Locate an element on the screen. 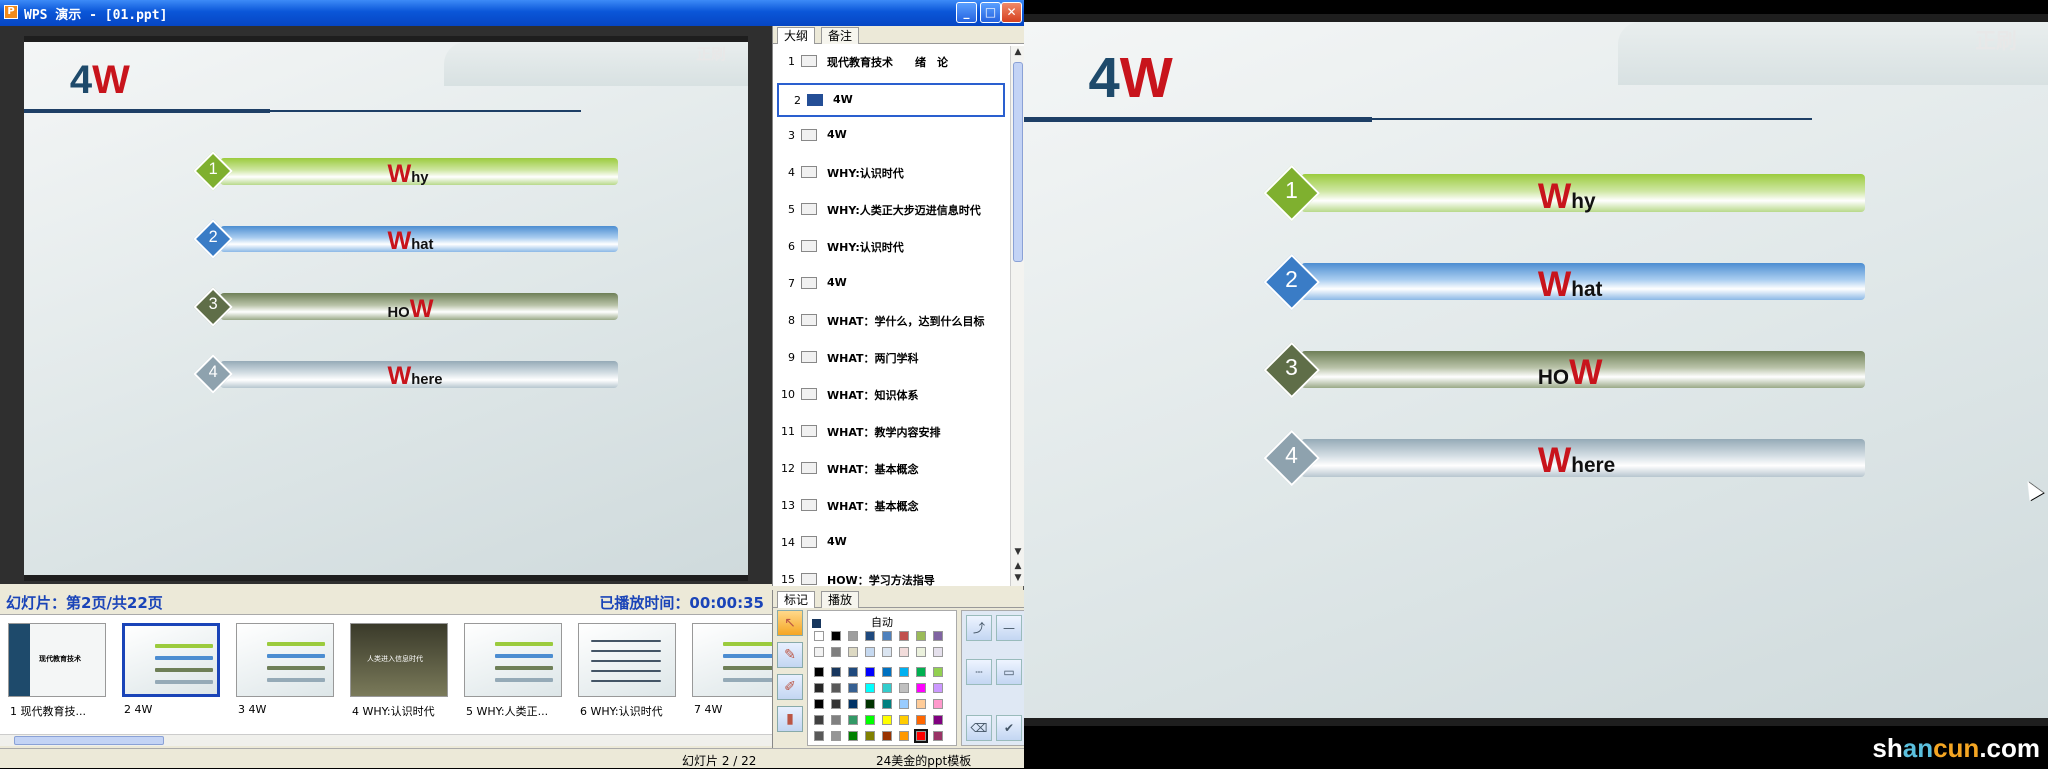 The width and height of the screenshot is (2048, 769). dashed-line-icon: ┄ is located at coordinates (979, 672).